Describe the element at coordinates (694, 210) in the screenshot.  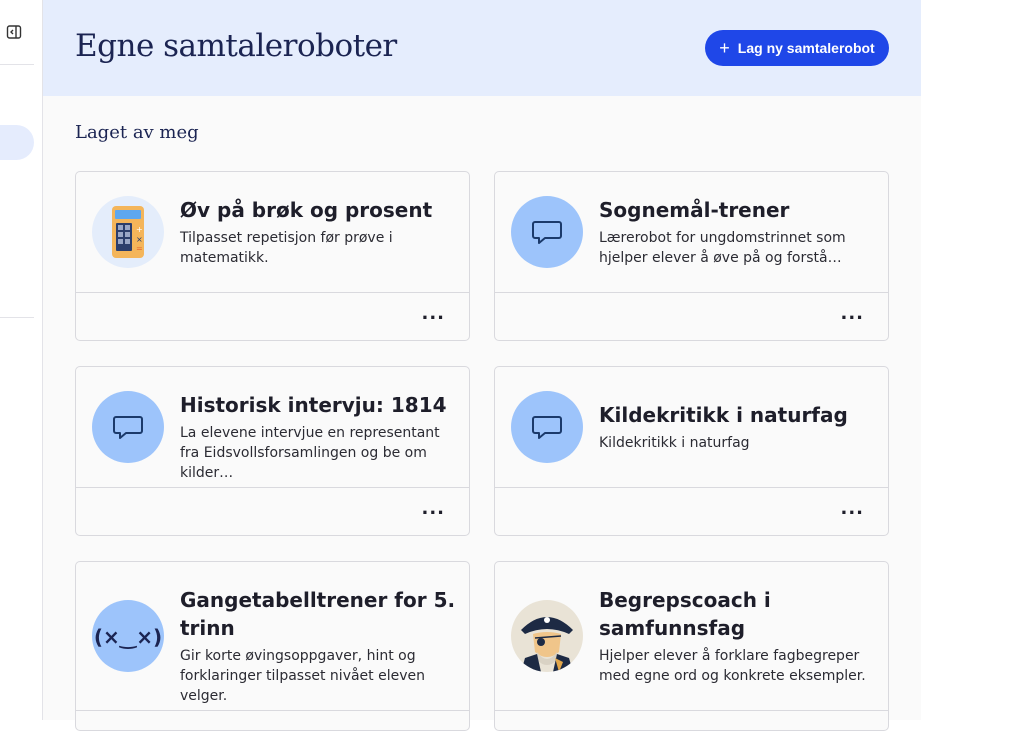
I see `card-title: Sognemål-trener` at that location.